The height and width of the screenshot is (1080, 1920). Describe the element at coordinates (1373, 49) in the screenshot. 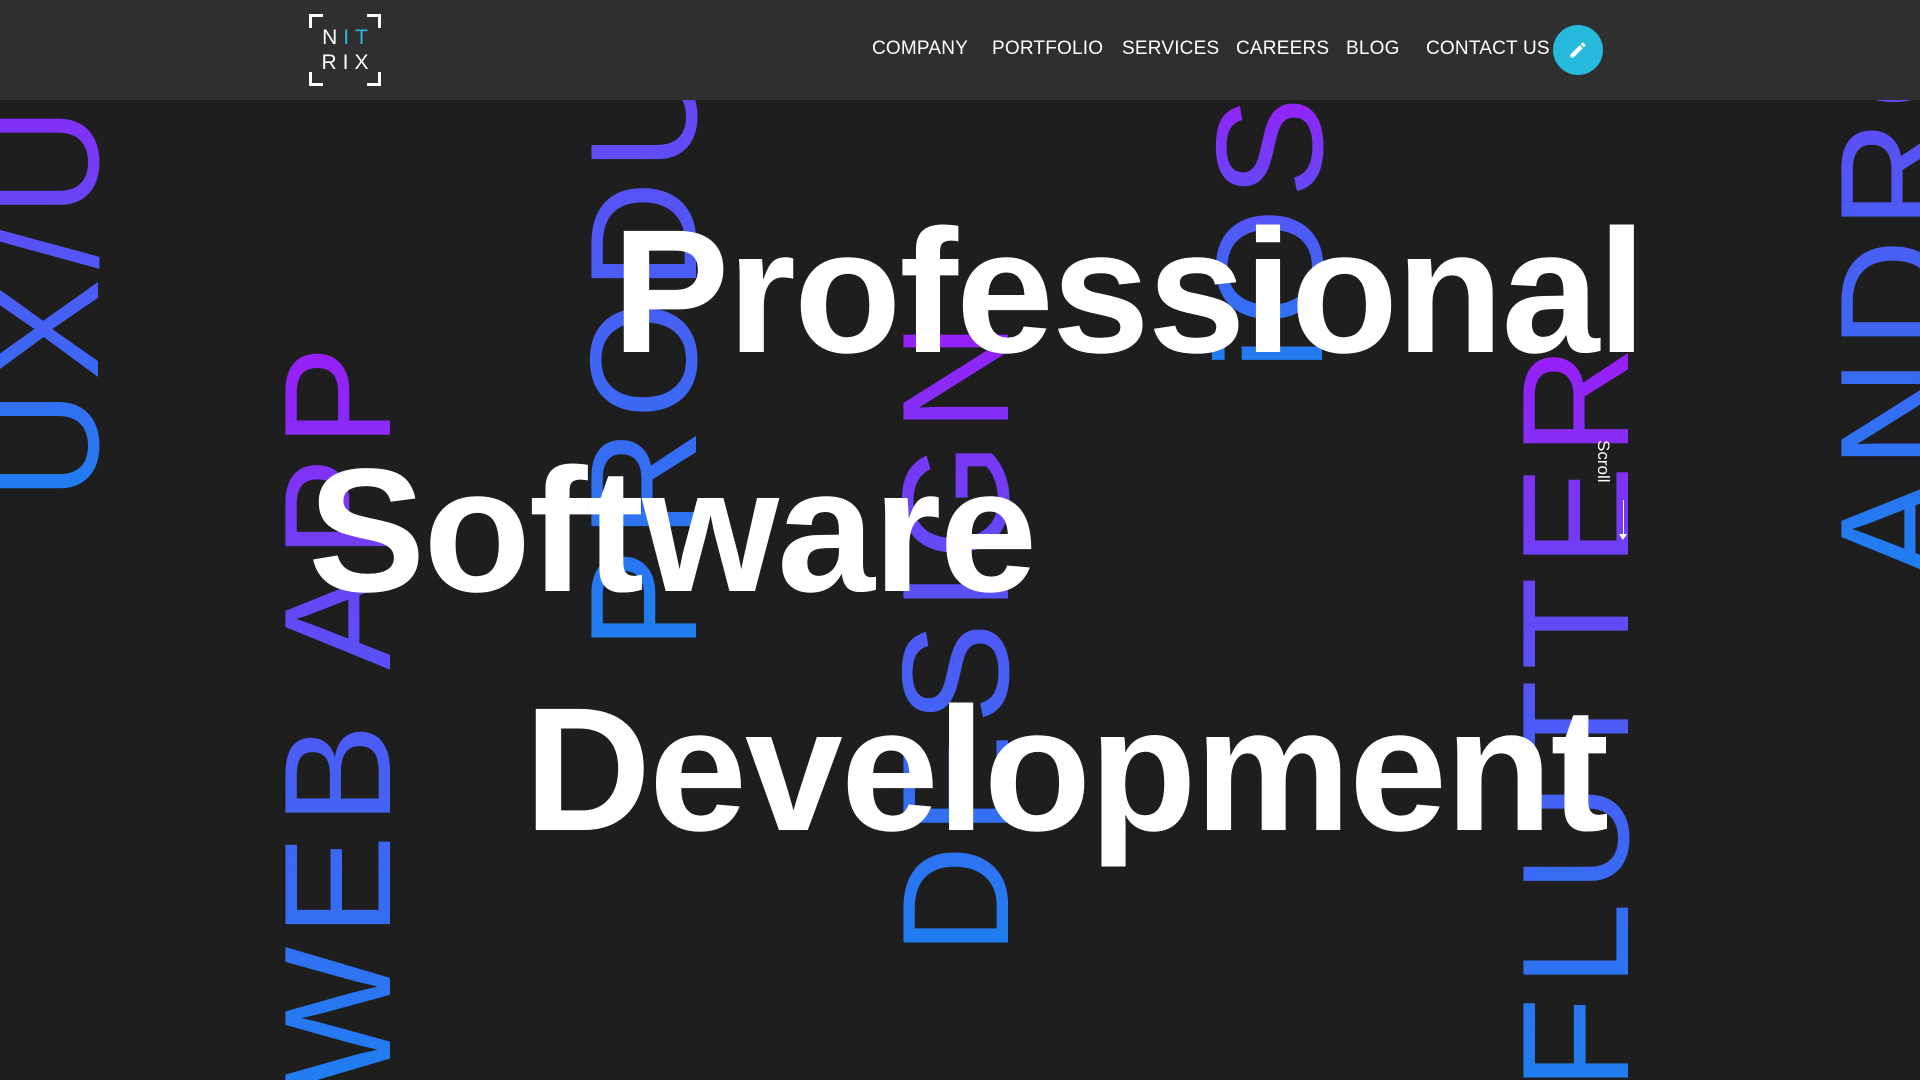

I see `nav-blog: BLOG` at that location.